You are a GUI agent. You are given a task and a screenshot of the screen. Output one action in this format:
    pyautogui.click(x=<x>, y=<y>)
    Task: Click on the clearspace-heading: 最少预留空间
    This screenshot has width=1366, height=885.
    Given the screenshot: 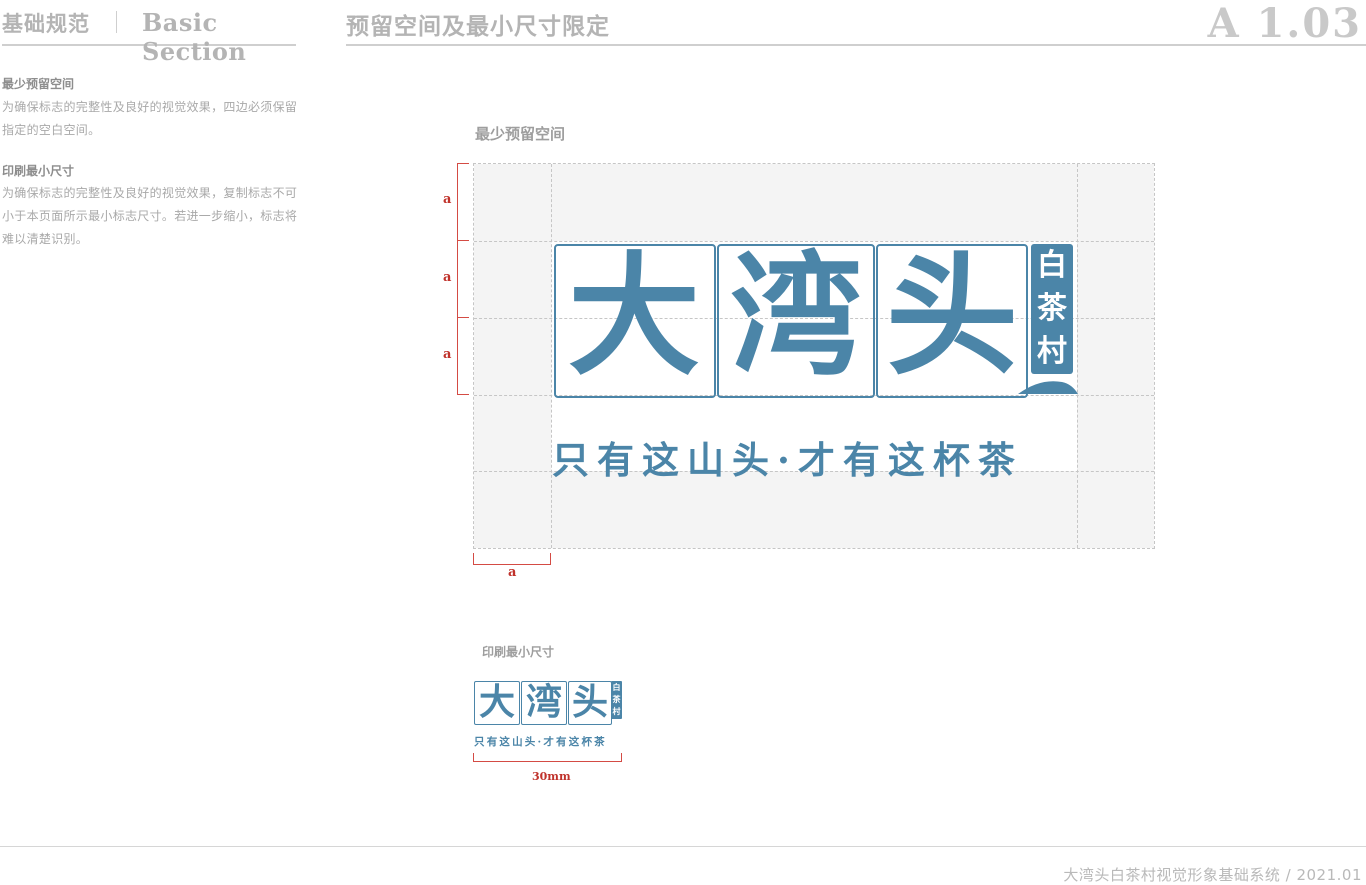 What is the action you would take?
    pyautogui.click(x=38, y=84)
    